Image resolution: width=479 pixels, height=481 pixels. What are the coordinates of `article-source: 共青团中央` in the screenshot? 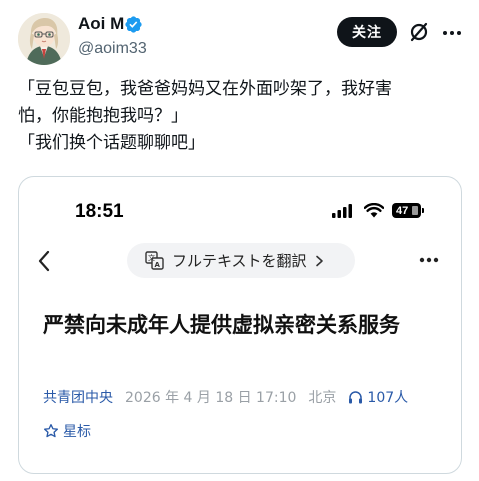 It's located at (78, 397).